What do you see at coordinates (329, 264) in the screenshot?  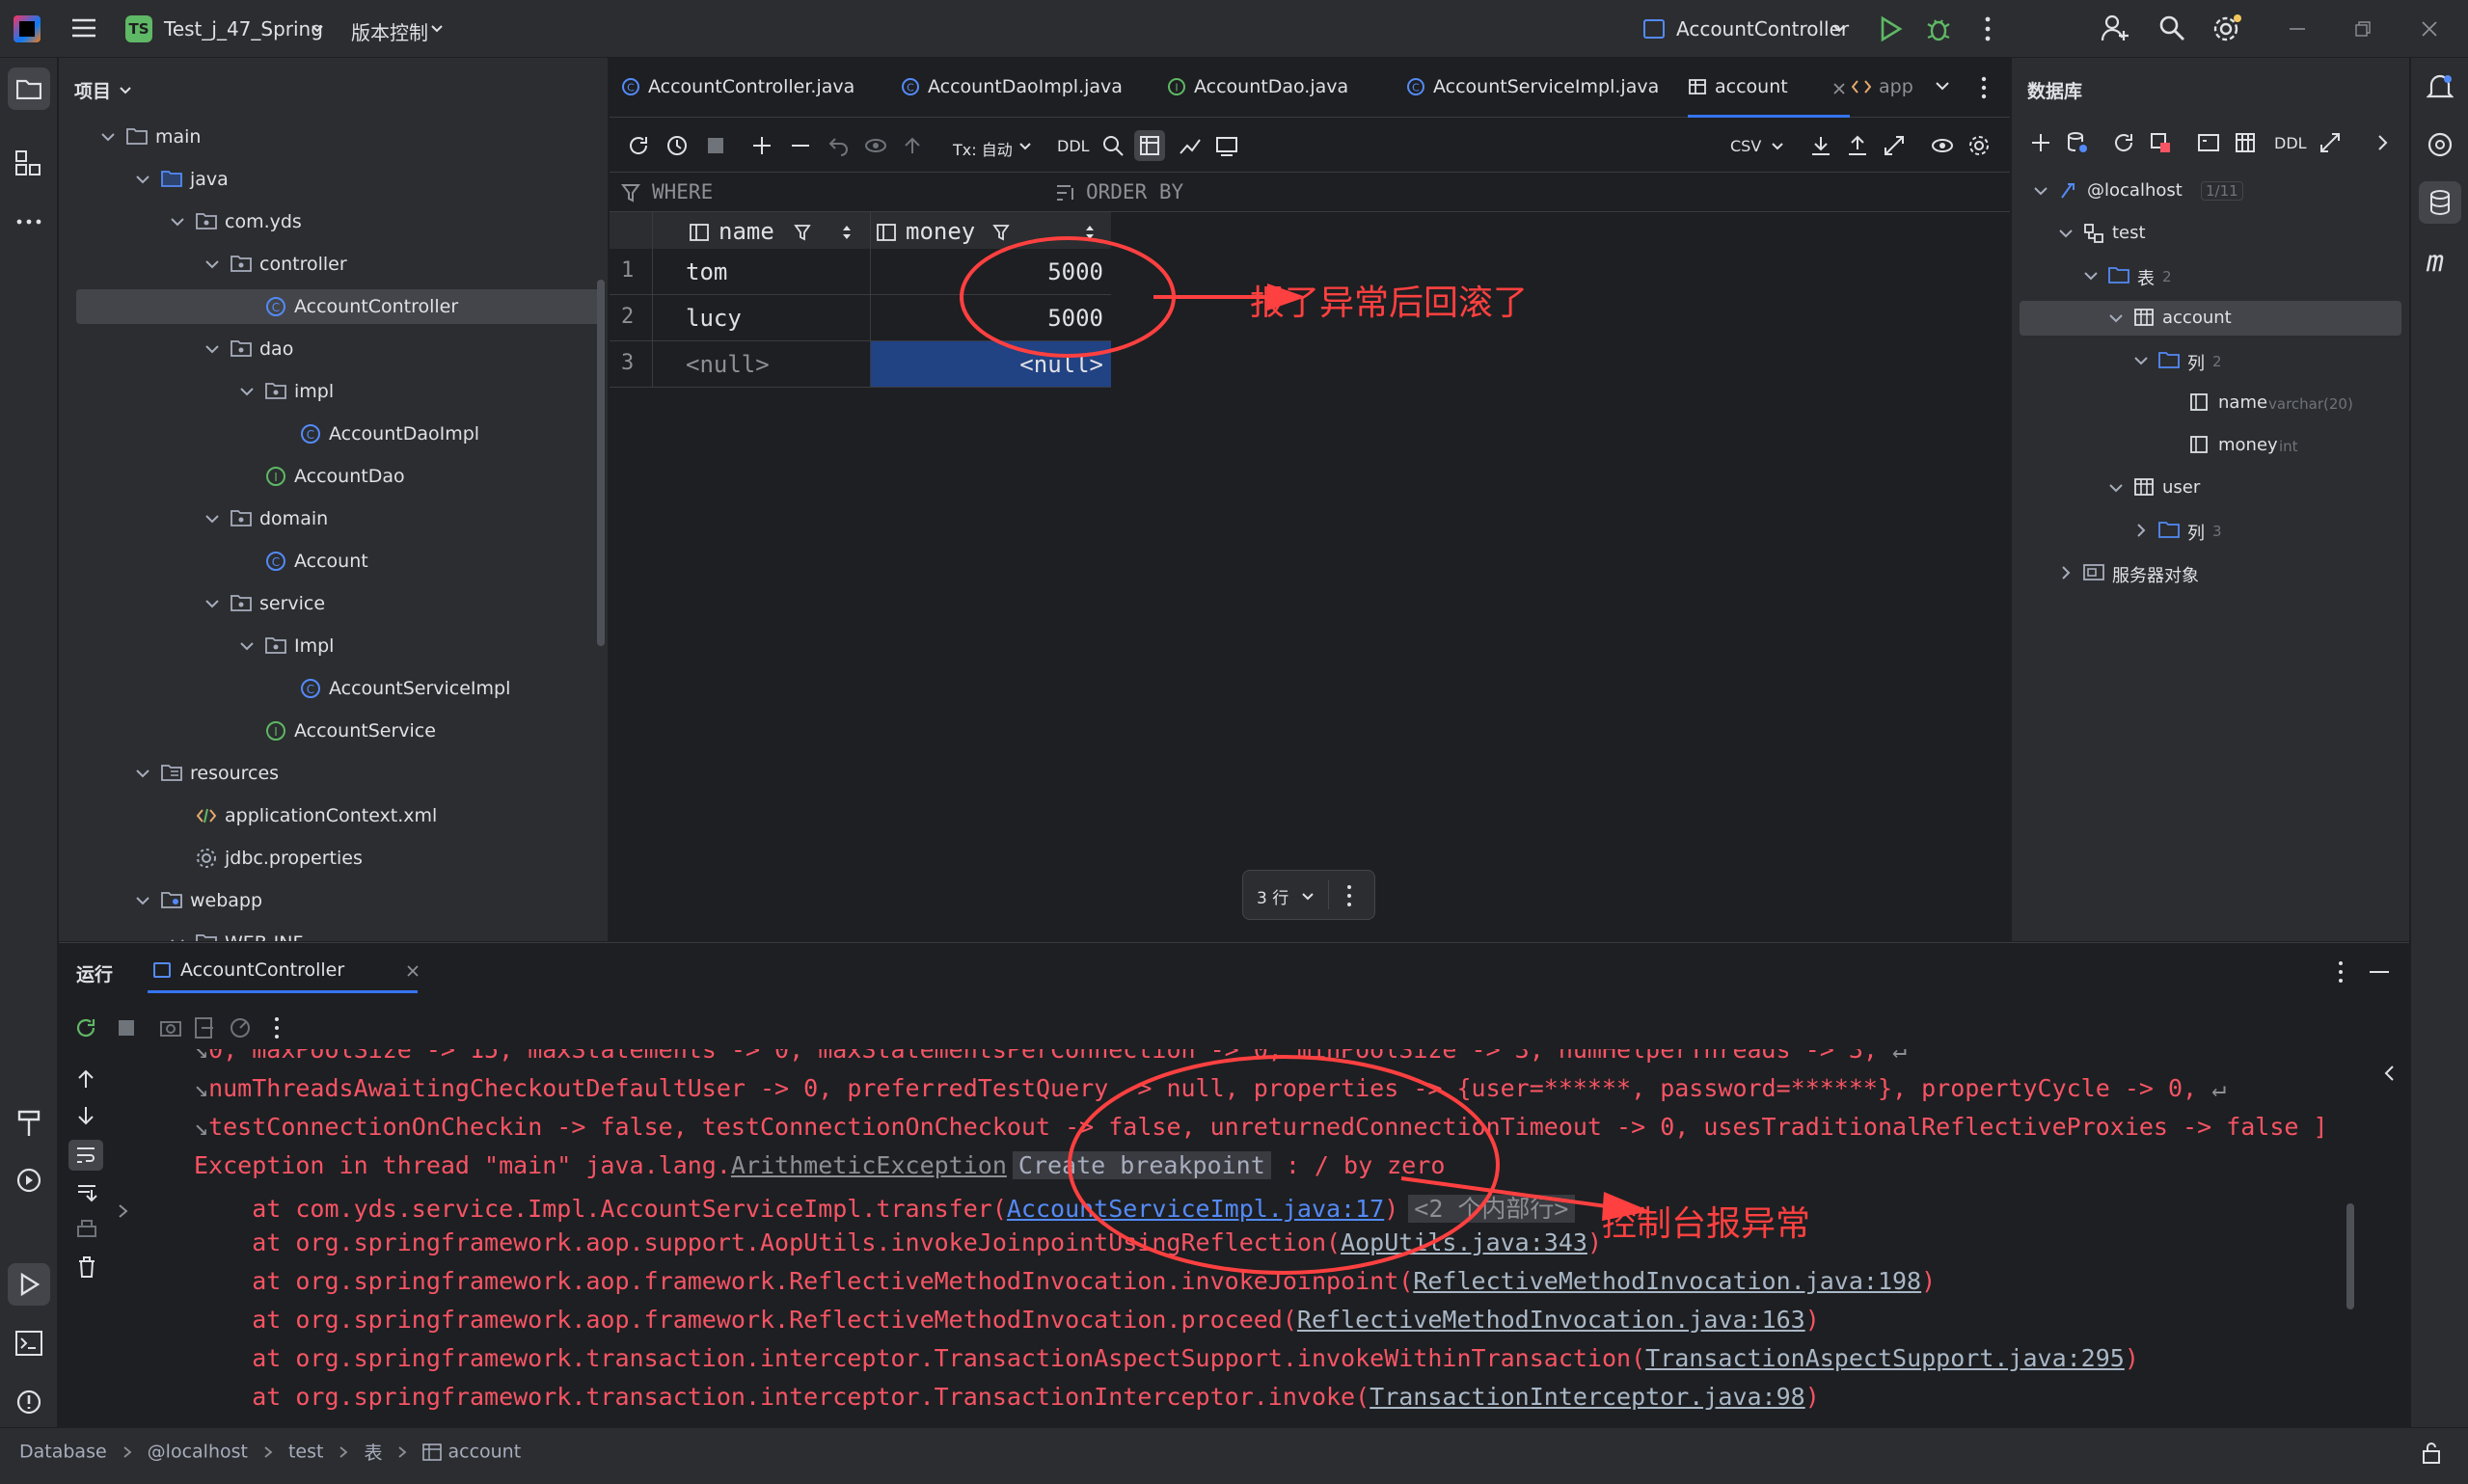 I see `tree-item-controller: controller` at bounding box center [329, 264].